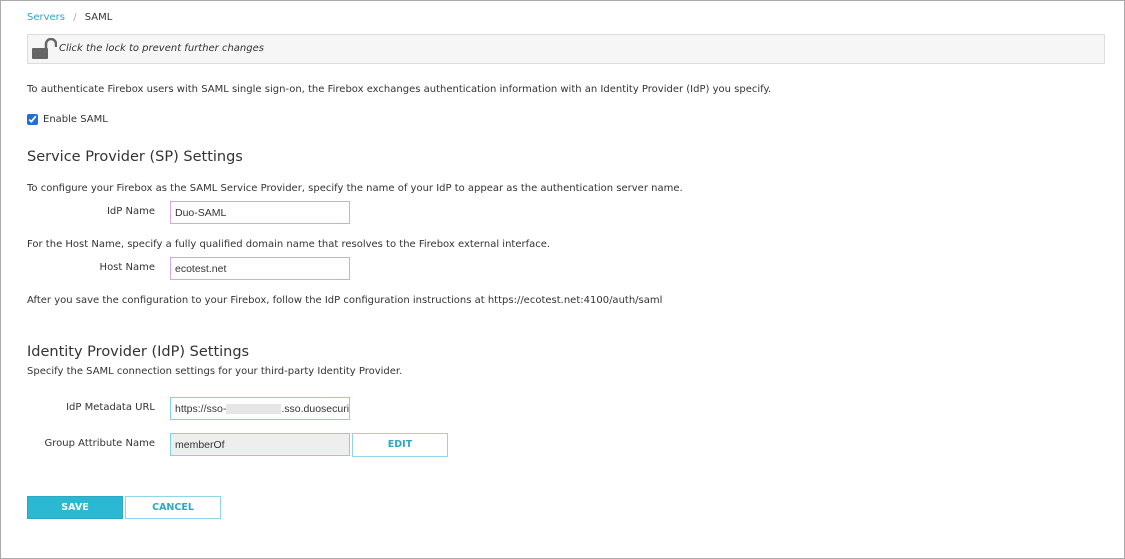 The image size is (1125, 559). What do you see at coordinates (135, 157) in the screenshot?
I see `sp-settings-title: Service Provider (SP) Settings` at bounding box center [135, 157].